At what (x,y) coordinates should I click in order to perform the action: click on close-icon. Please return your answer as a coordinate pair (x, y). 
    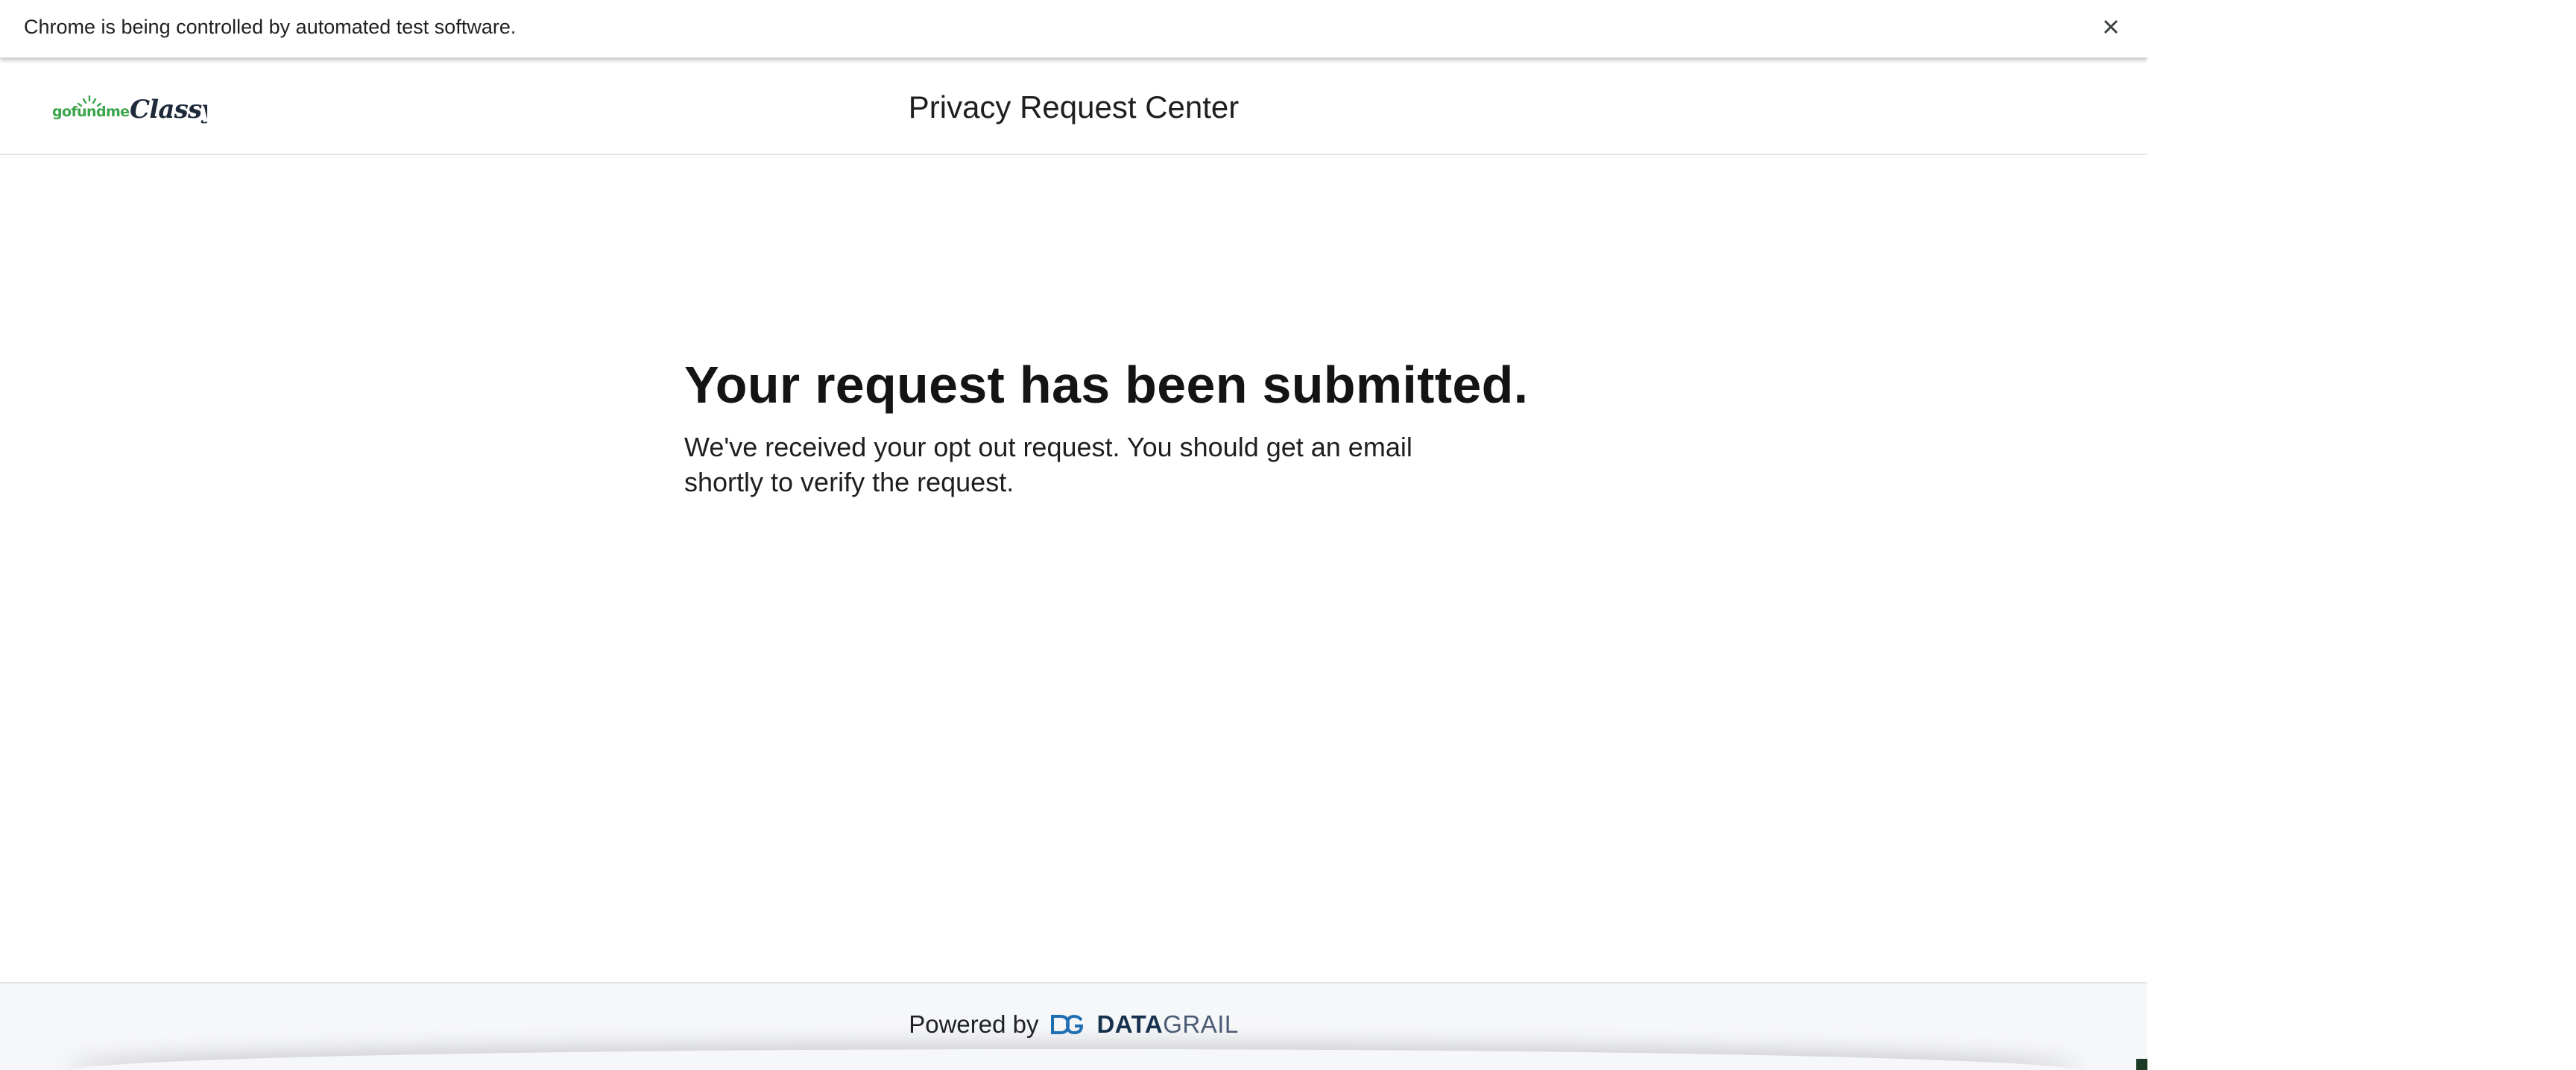
    Looking at the image, I should click on (2111, 27).